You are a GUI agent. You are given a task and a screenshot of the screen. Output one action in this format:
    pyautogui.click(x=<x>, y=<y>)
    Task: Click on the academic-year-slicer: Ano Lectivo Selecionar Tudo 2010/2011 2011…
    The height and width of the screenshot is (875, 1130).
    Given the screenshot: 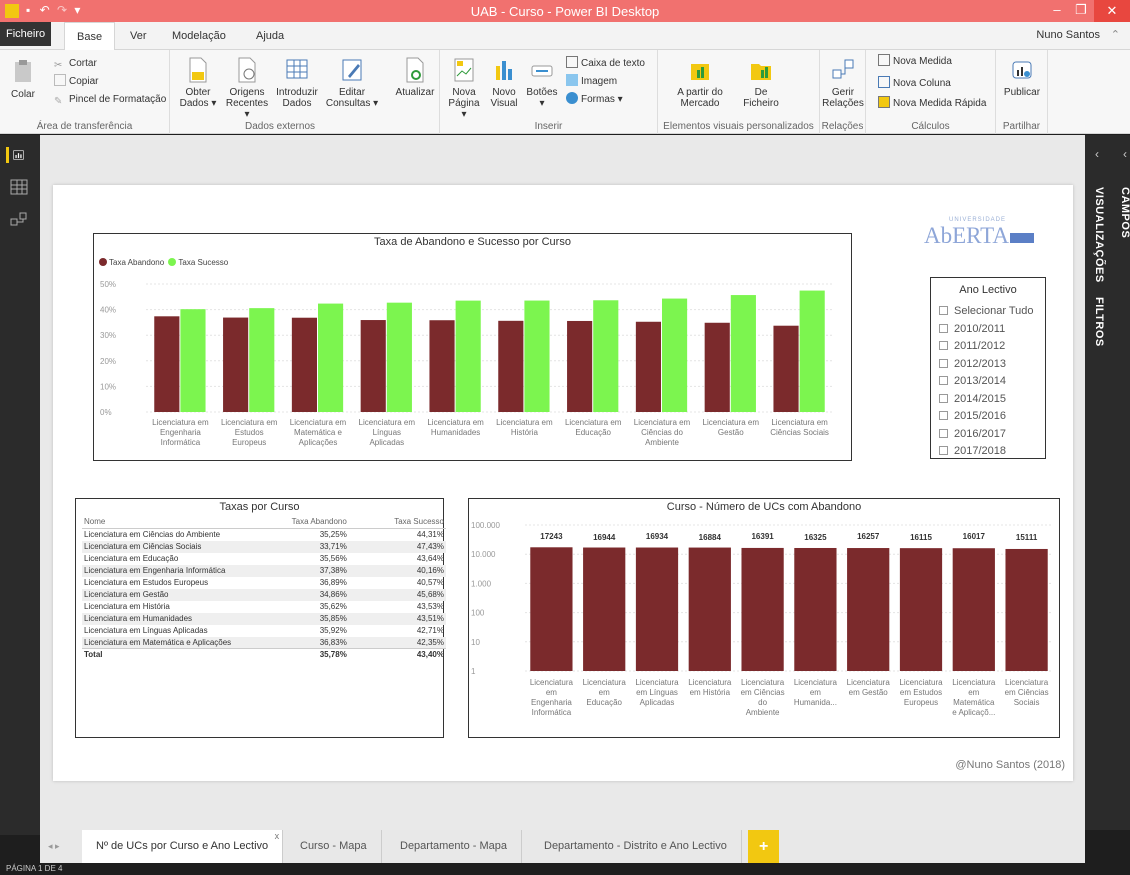 What is the action you would take?
    pyautogui.click(x=988, y=368)
    